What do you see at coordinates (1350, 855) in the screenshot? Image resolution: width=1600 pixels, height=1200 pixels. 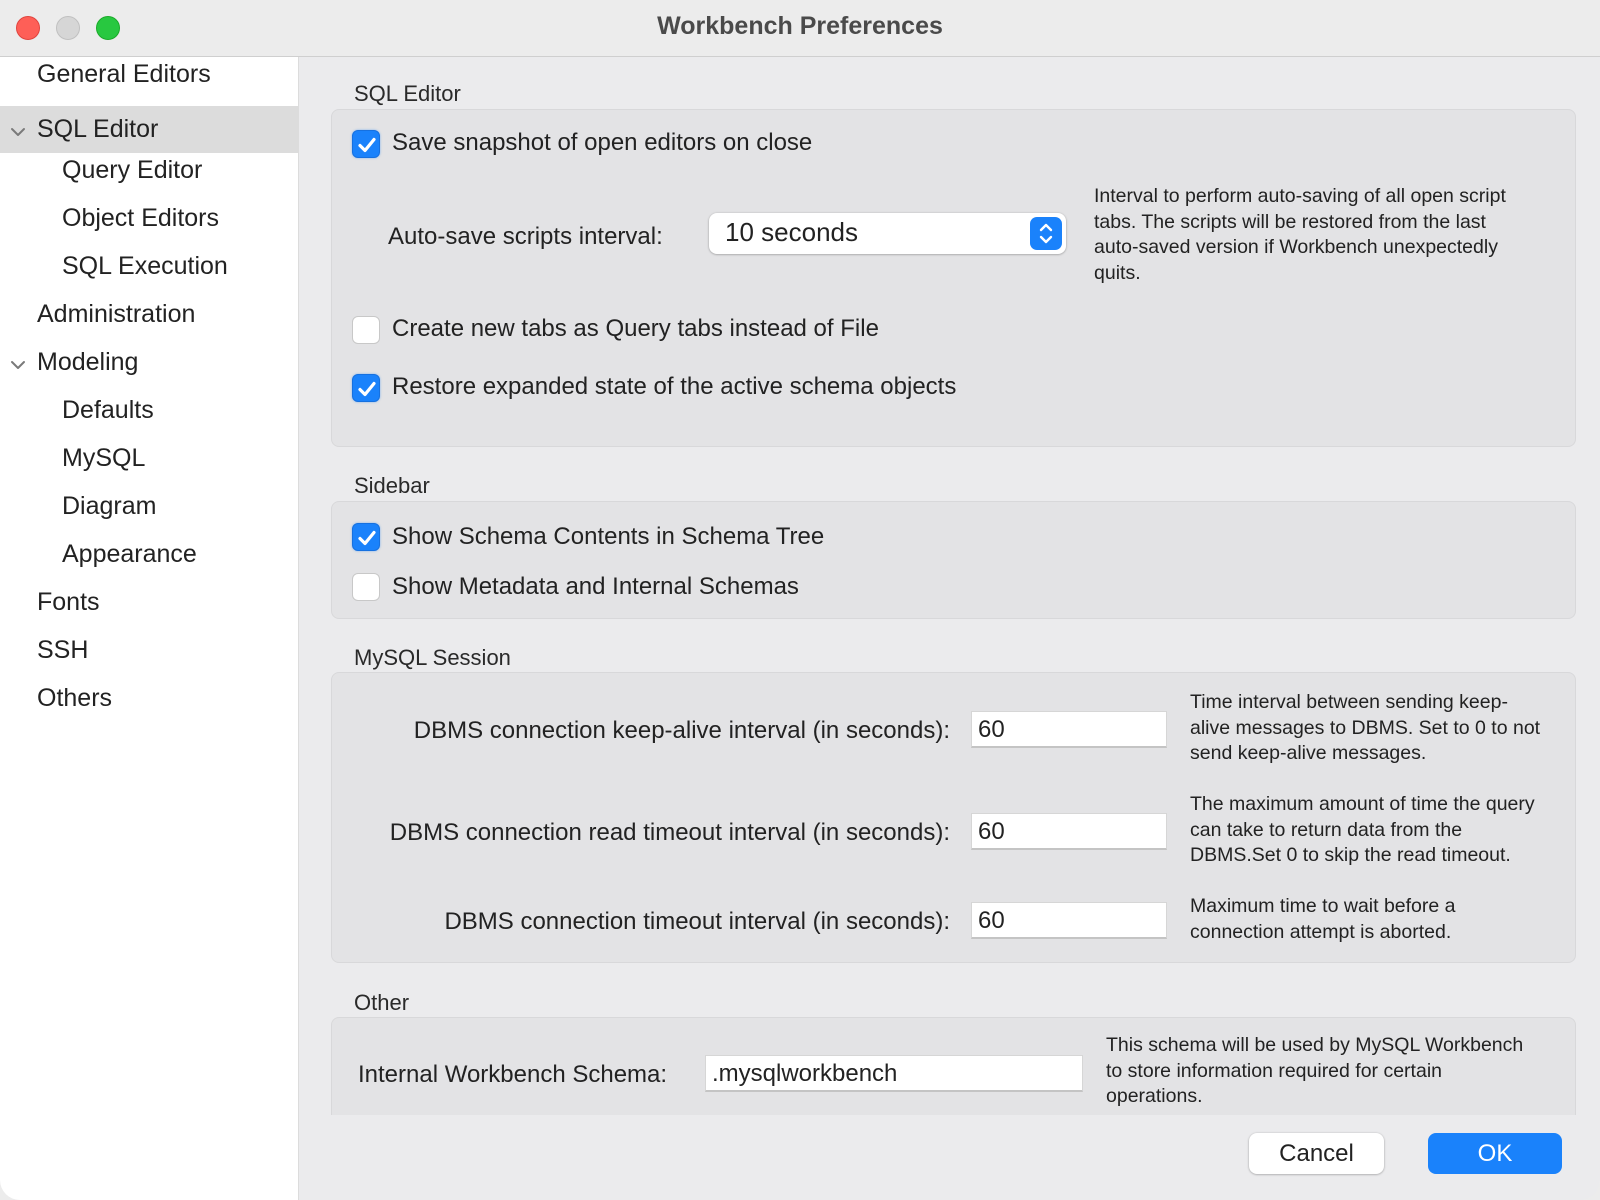 I see `description-line: DBMS.Set 0 to skip the read timeout.` at bounding box center [1350, 855].